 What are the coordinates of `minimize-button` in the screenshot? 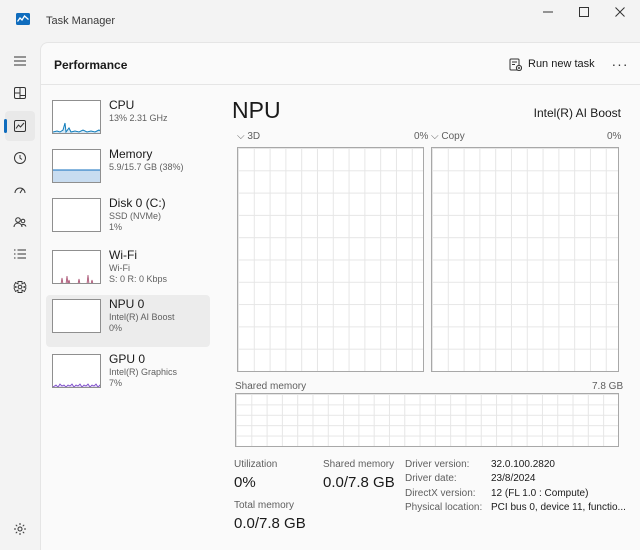 It's located at (548, 12).